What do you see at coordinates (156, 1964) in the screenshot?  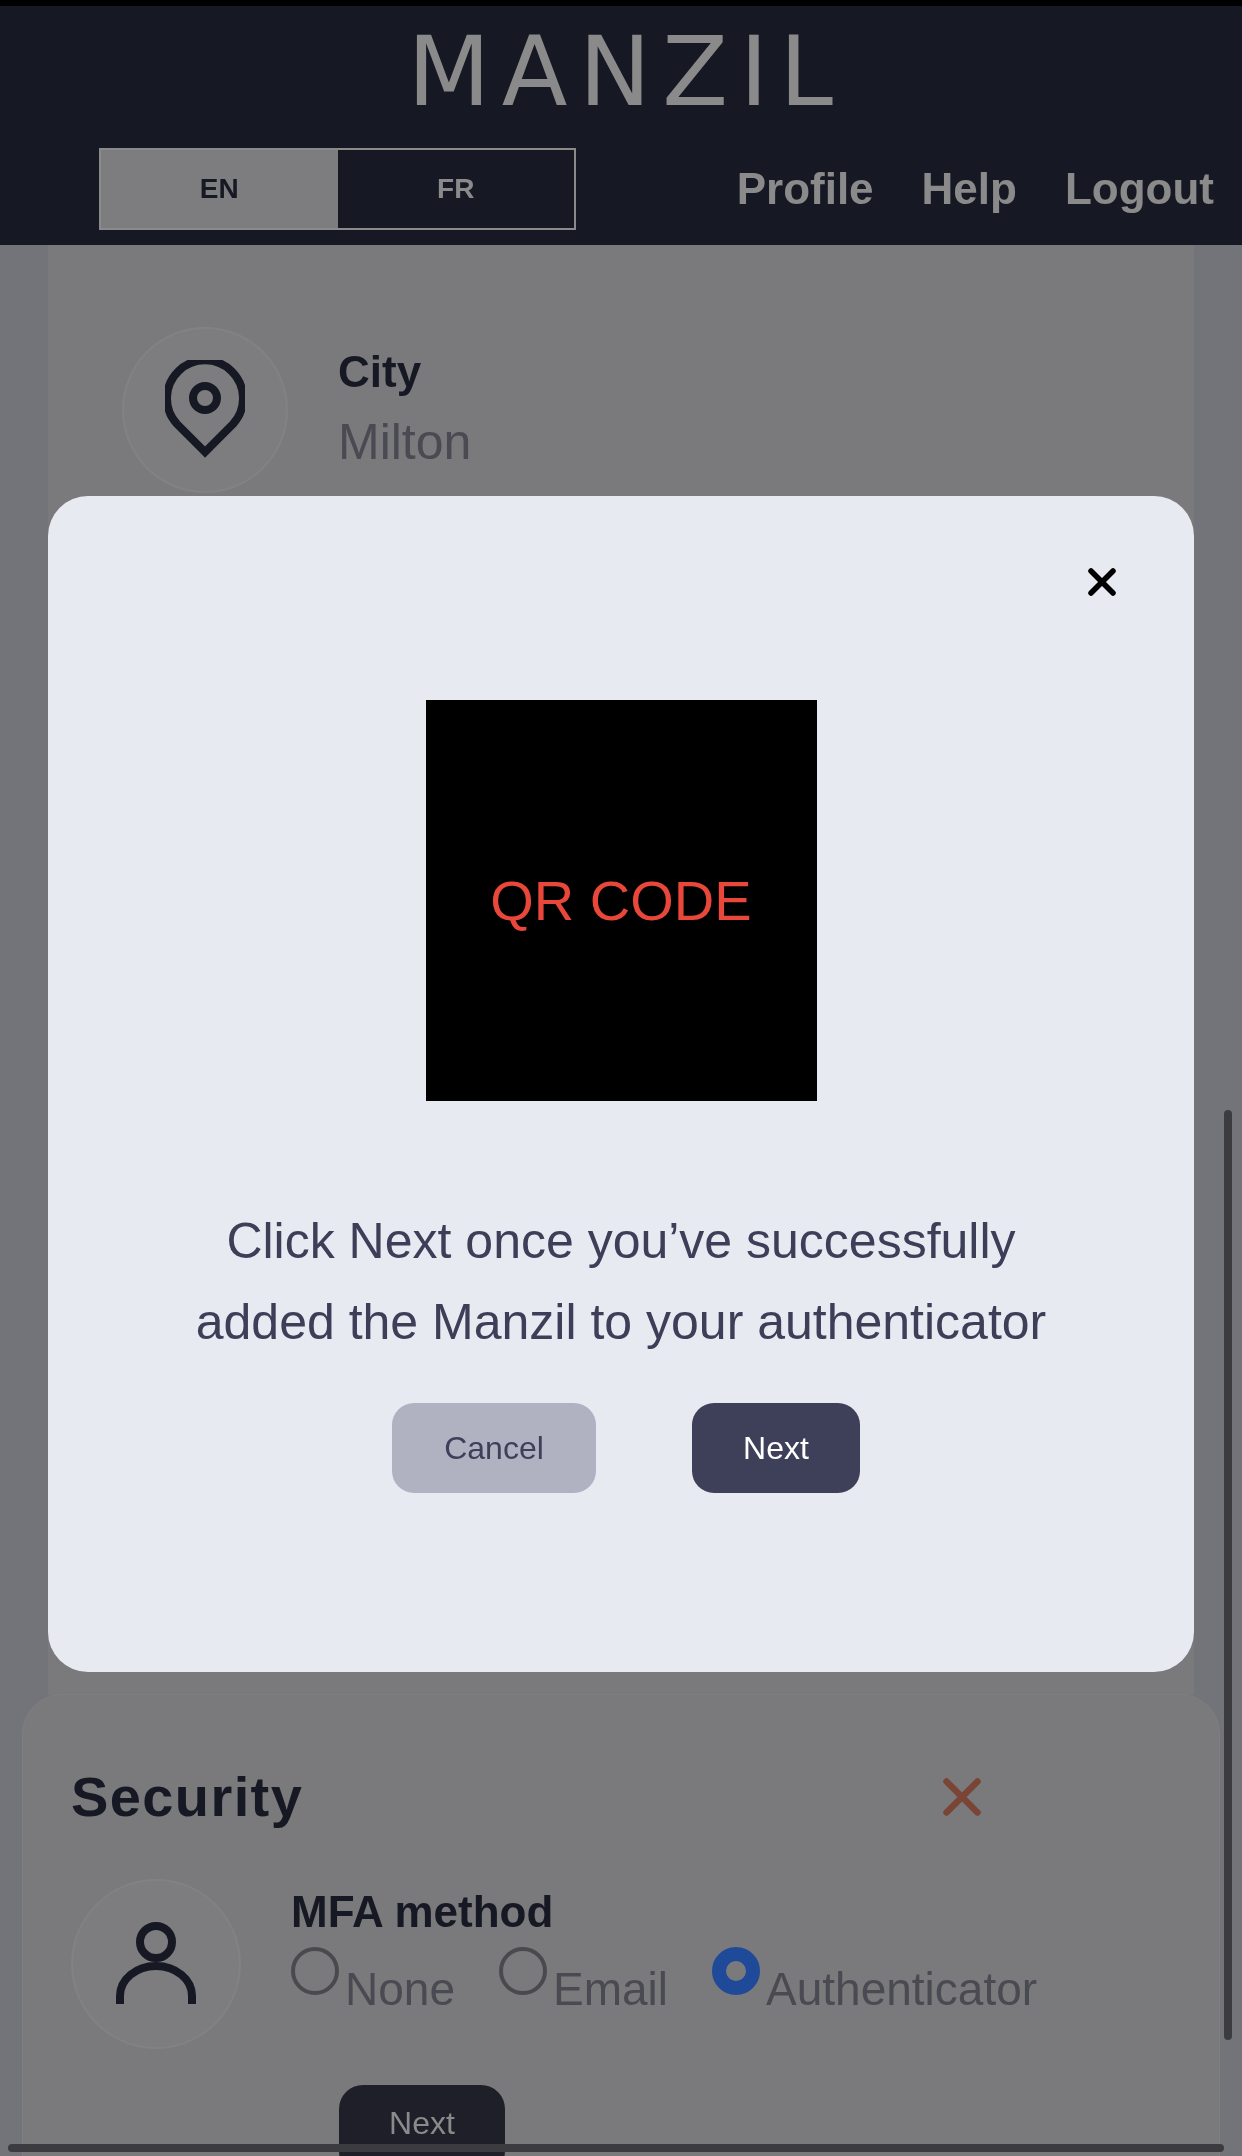 I see `person-icon` at bounding box center [156, 1964].